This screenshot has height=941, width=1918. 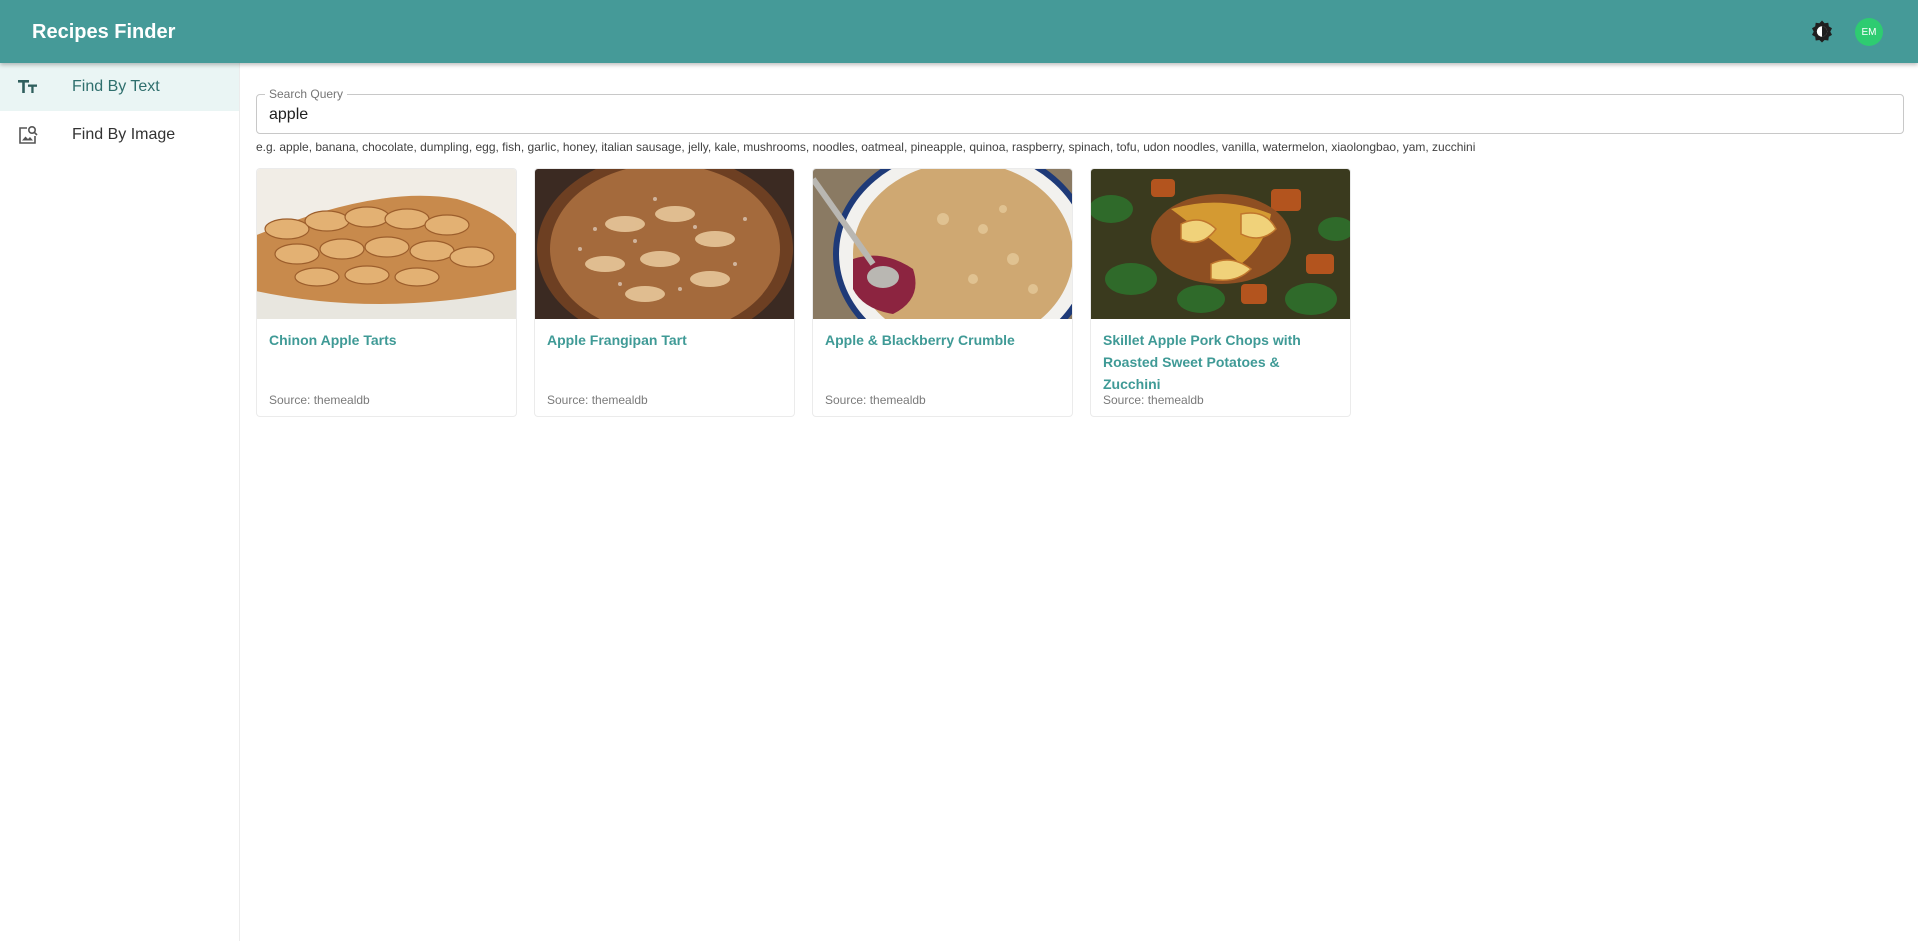 I want to click on sidebar: Find By Text Find By Image, so click(x=120, y=502).